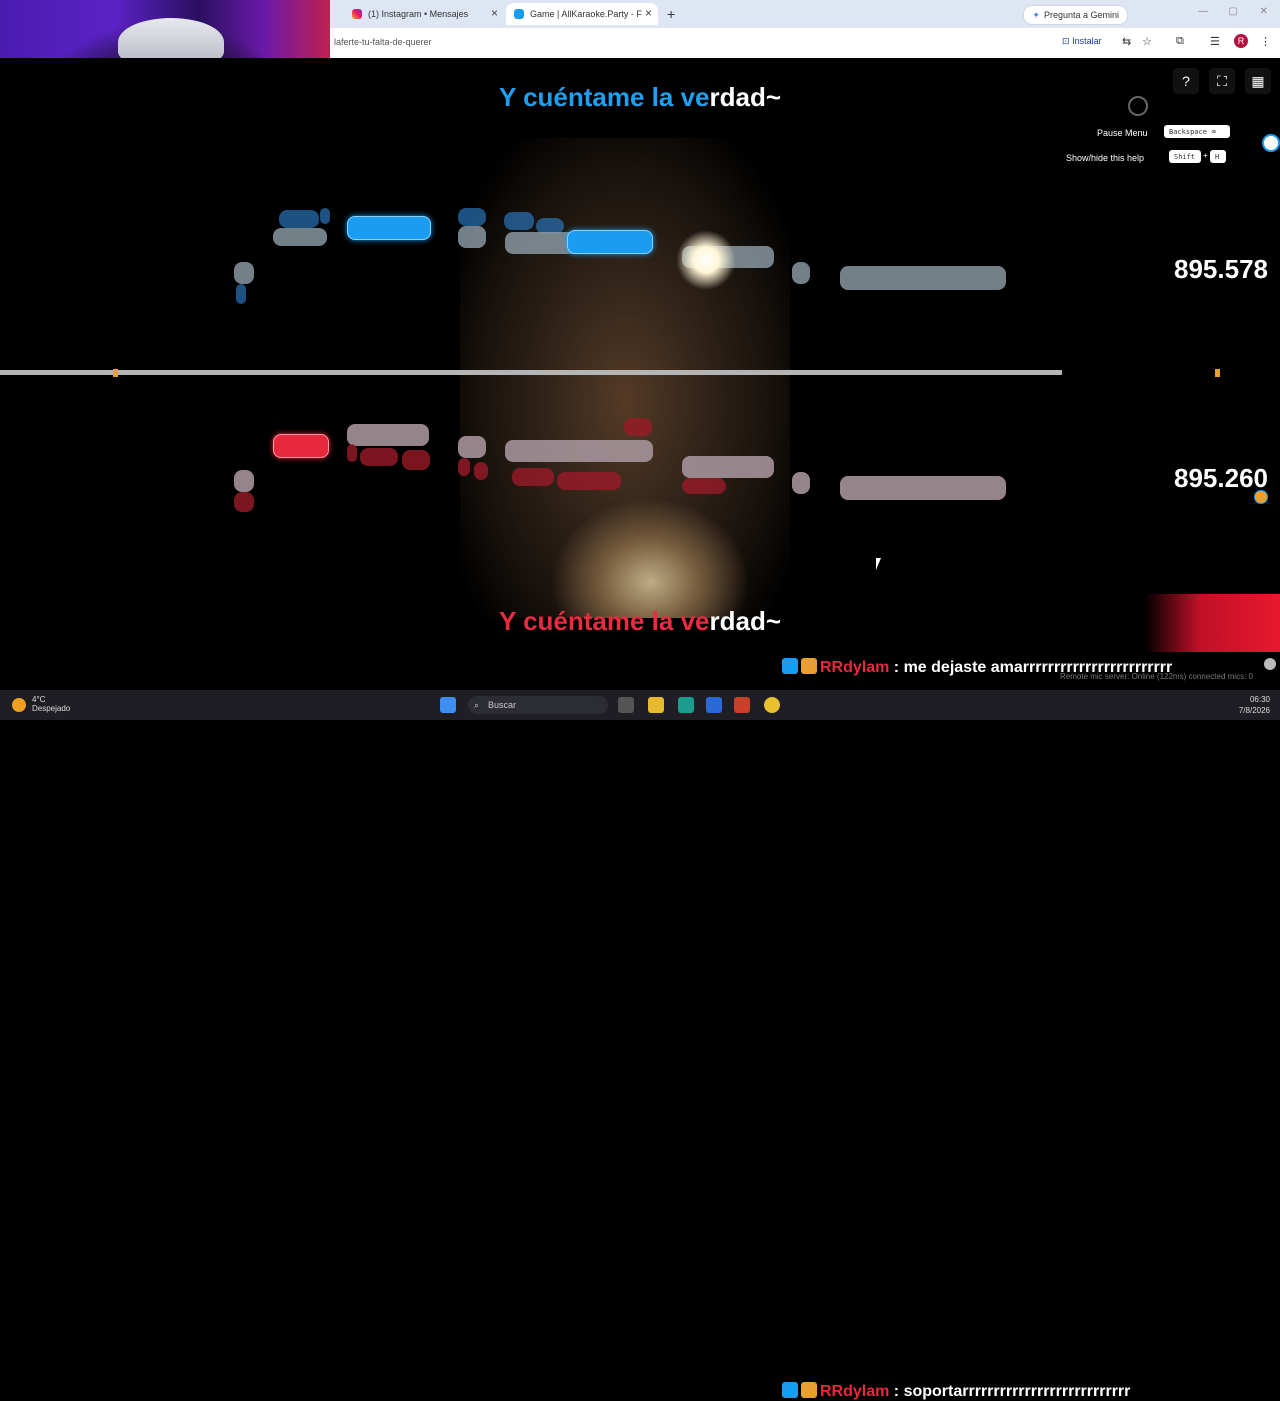  I want to click on install-label: Instalar, so click(1087, 41).